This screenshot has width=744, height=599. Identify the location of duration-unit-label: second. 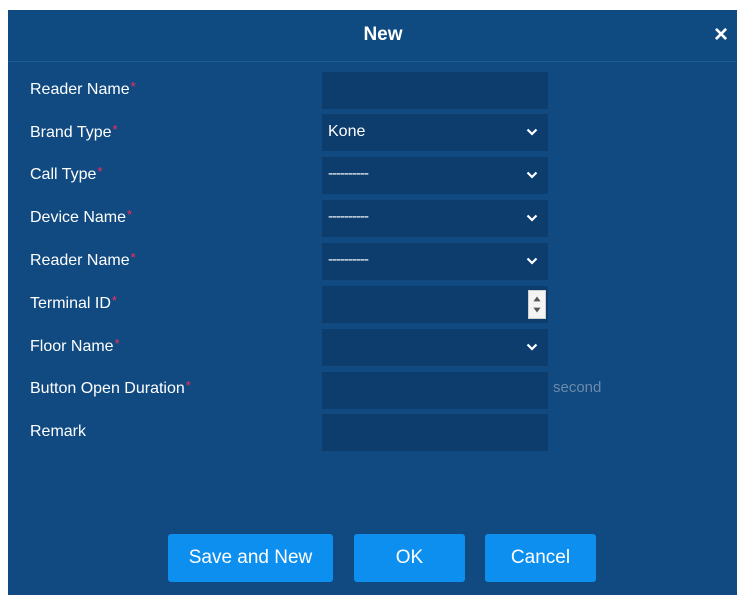
(577, 387).